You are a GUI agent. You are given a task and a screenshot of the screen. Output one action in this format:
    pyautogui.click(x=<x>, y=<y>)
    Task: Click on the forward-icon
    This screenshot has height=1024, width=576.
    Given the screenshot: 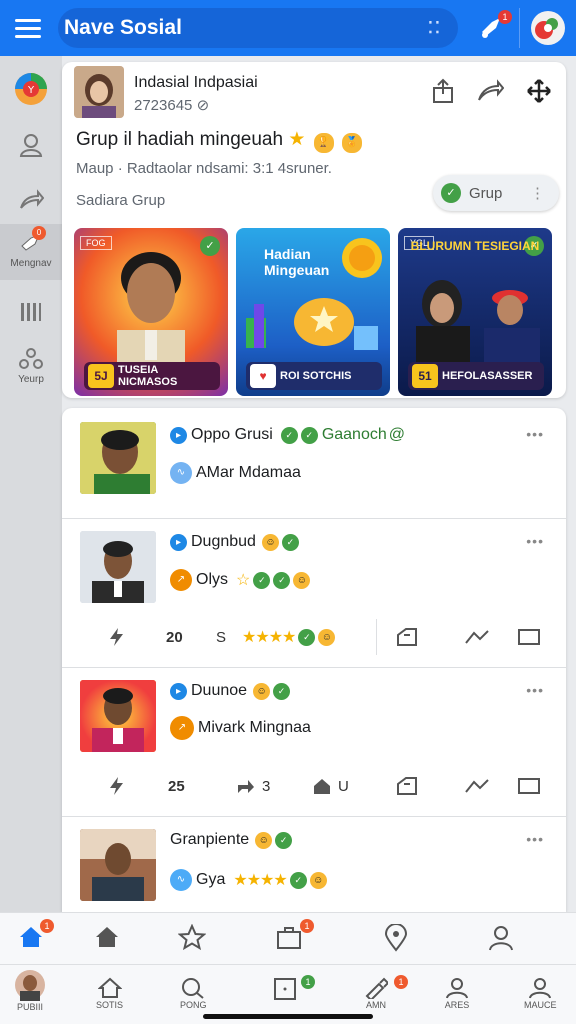 What is the action you would take?
    pyautogui.click(x=477, y=637)
    